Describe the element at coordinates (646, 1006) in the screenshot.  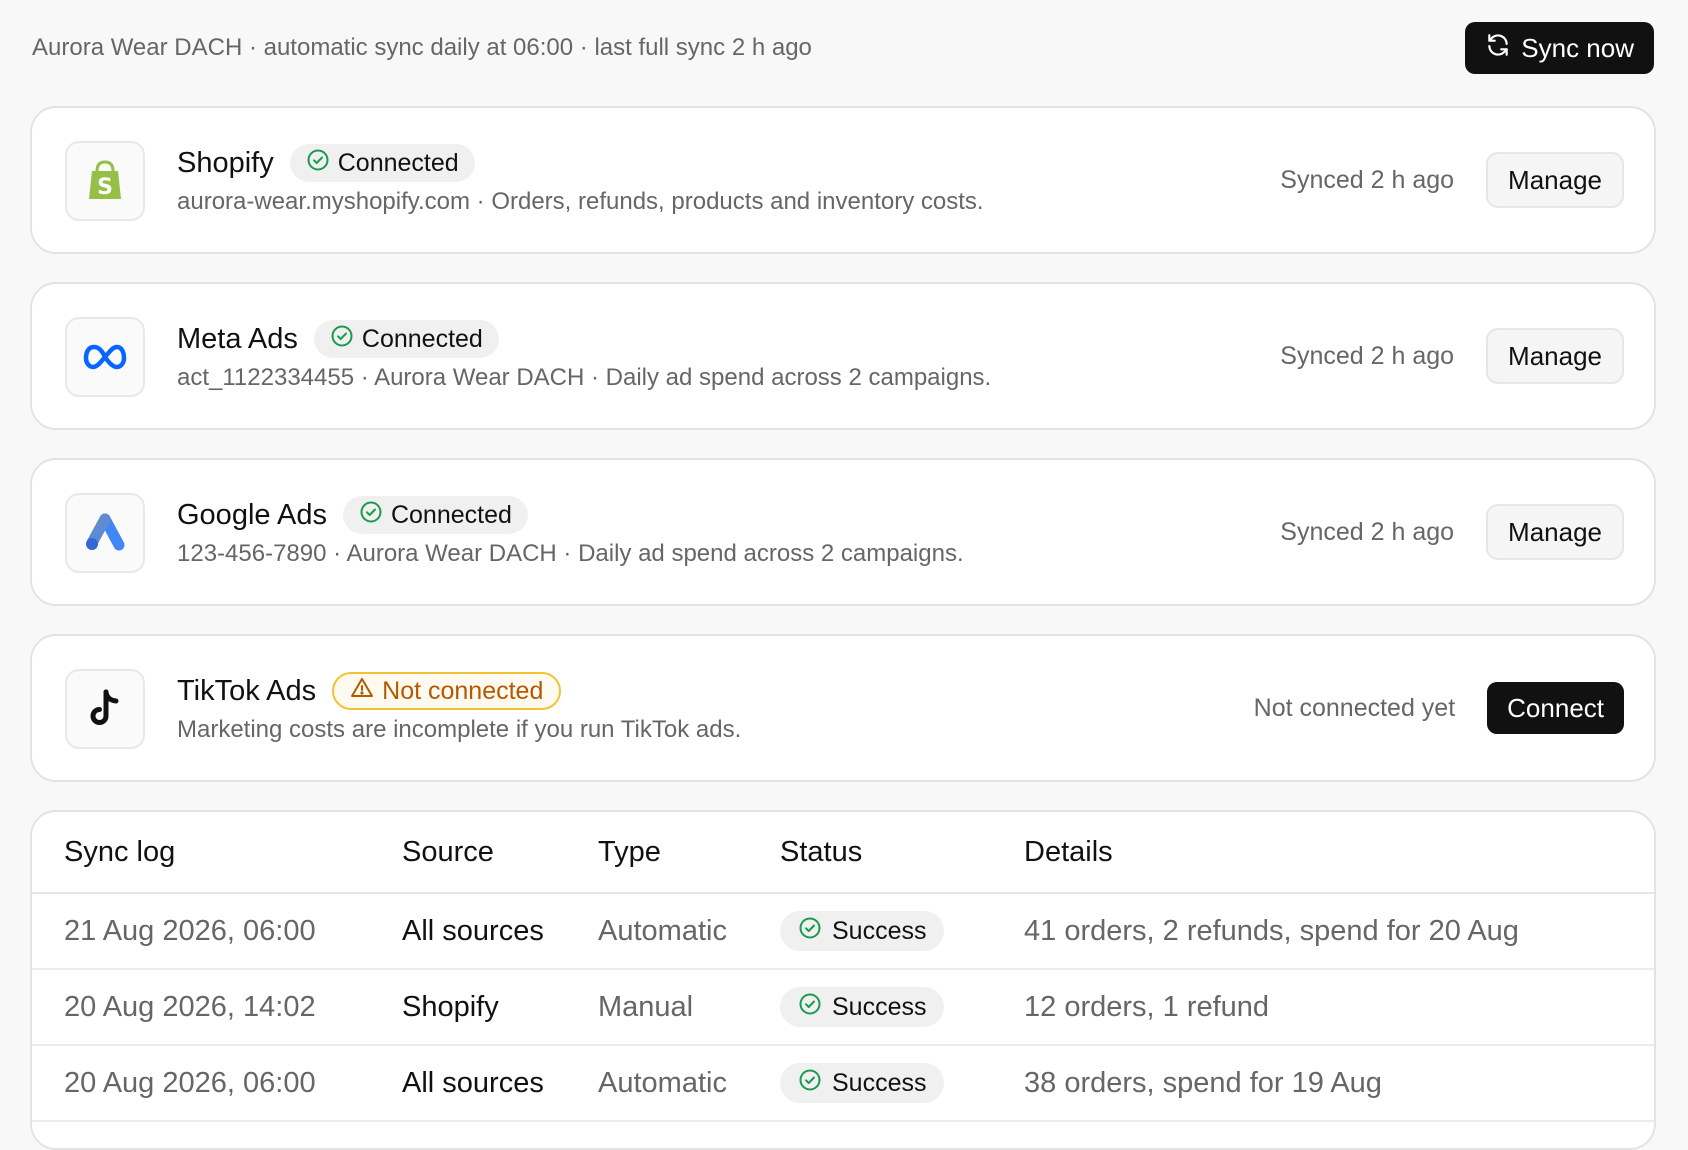
I see `log-type: Manual` at that location.